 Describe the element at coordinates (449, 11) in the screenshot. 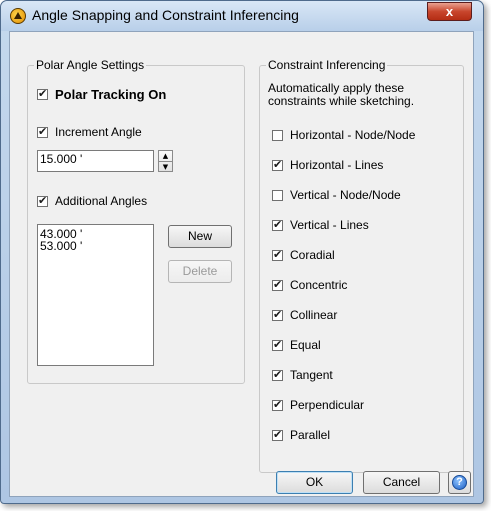

I see `close-button: x` at that location.